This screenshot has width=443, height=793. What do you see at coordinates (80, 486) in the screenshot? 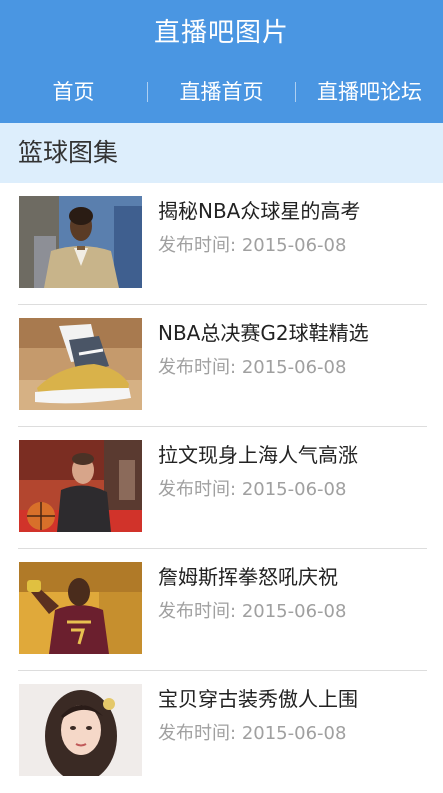
I see `player-with-basketball-photo` at bounding box center [80, 486].